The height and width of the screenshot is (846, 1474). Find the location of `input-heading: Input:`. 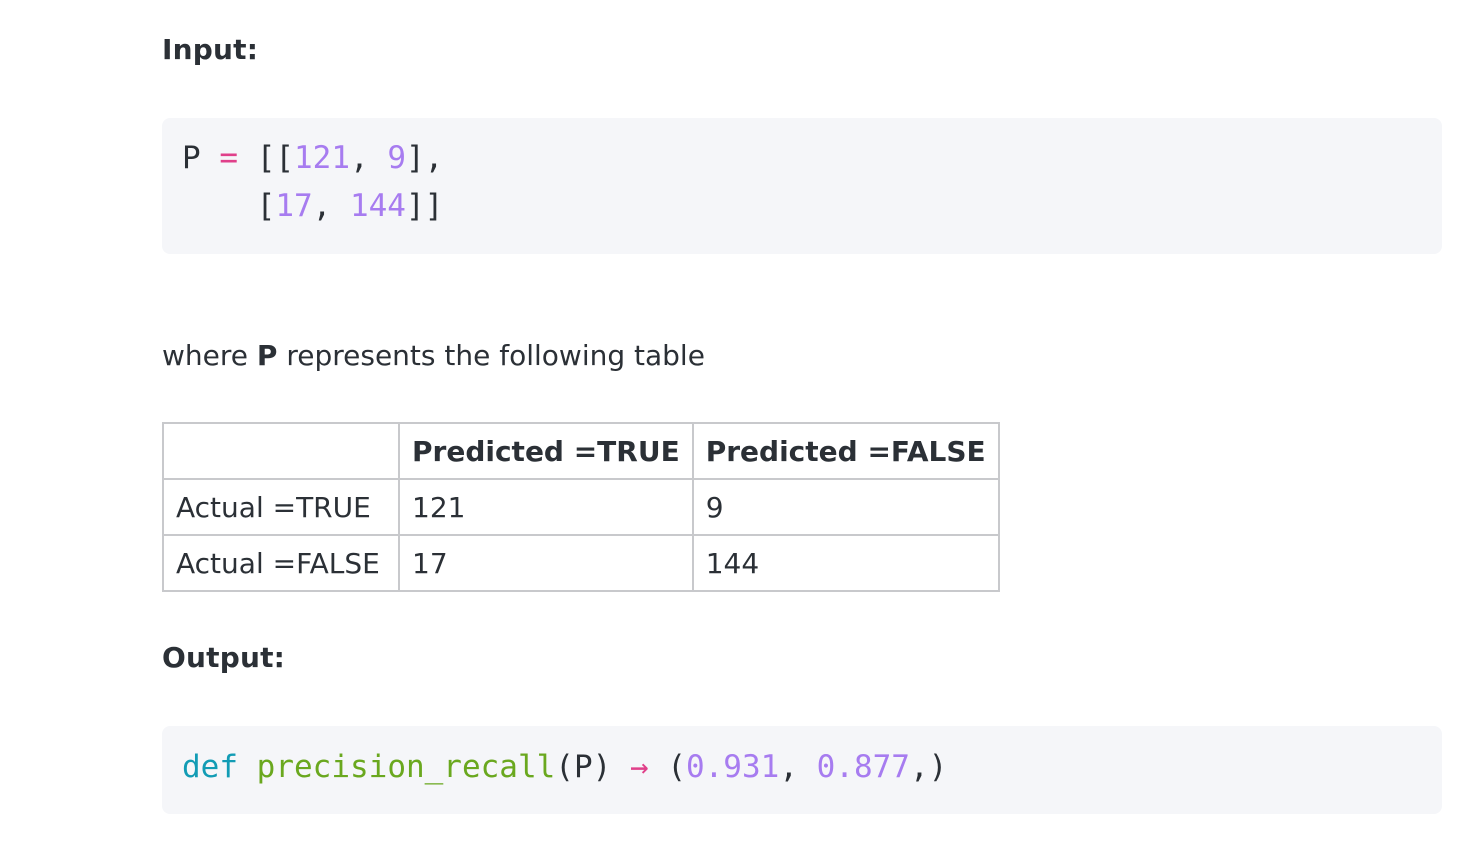

input-heading: Input: is located at coordinates (210, 49).